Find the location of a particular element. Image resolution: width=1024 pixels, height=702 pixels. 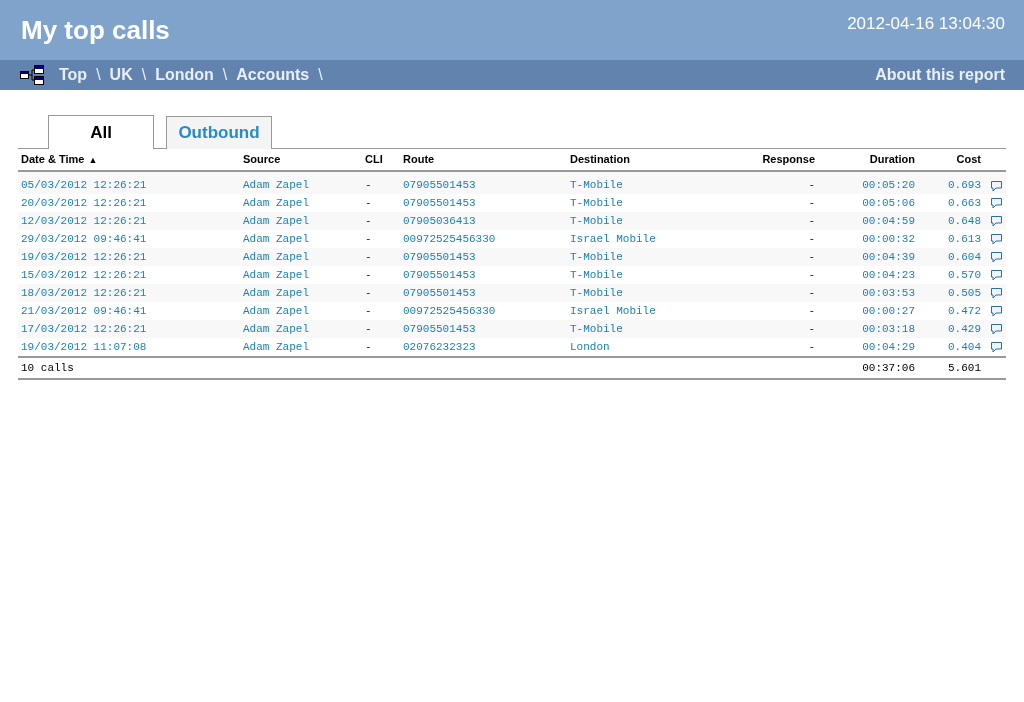

cost-cell: 0.663 is located at coordinates (964, 203).